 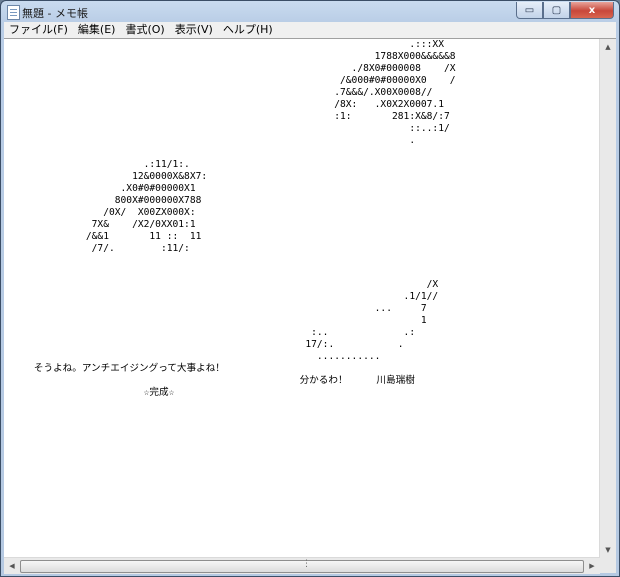 What do you see at coordinates (103, 236) in the screenshot?
I see `text-line: /&&1 11 :: 11` at bounding box center [103, 236].